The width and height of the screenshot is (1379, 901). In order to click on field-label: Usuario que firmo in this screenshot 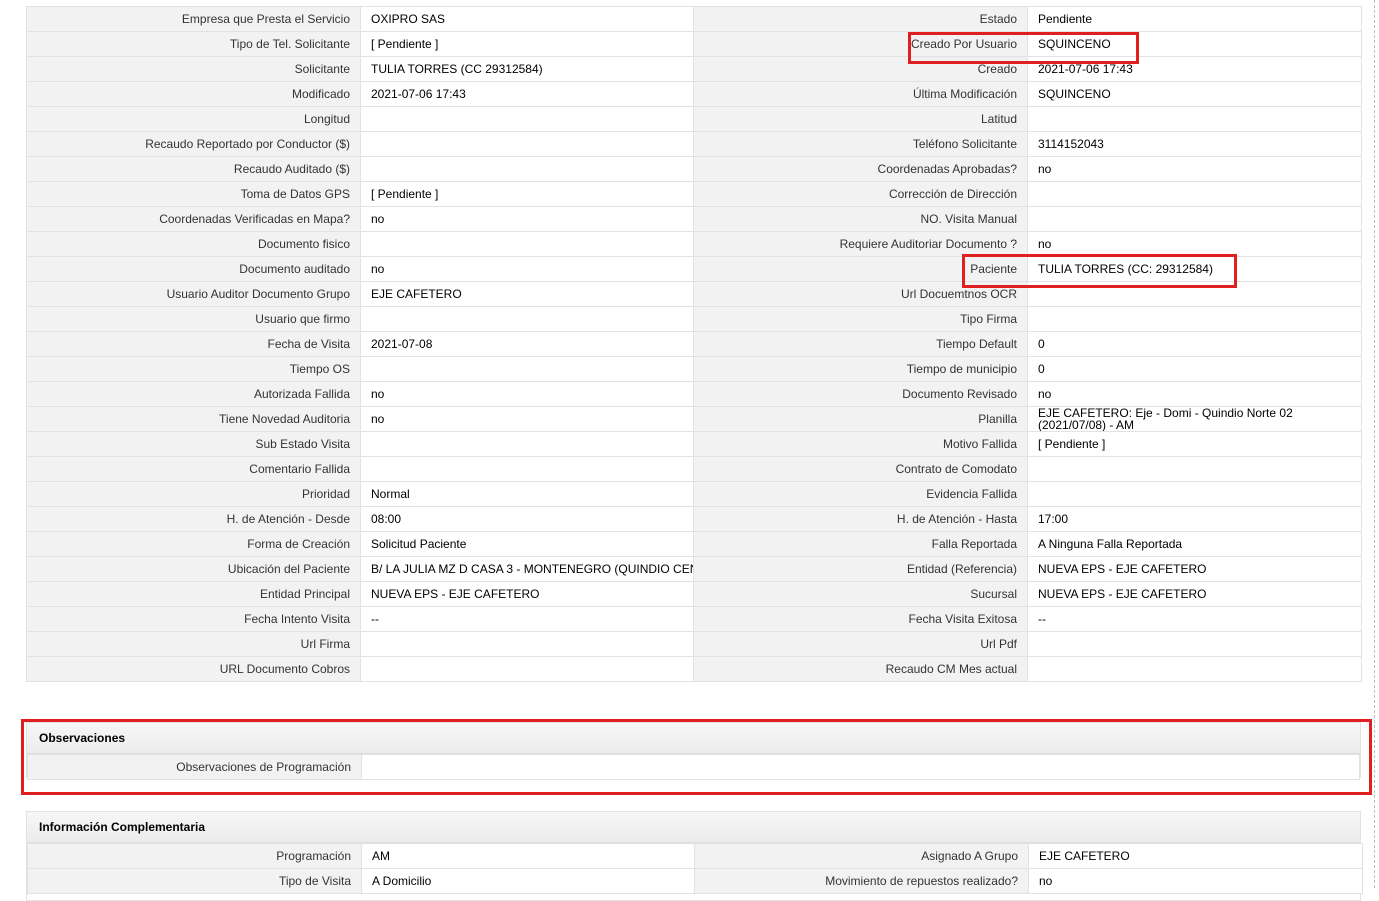, I will do `click(193, 319)`.